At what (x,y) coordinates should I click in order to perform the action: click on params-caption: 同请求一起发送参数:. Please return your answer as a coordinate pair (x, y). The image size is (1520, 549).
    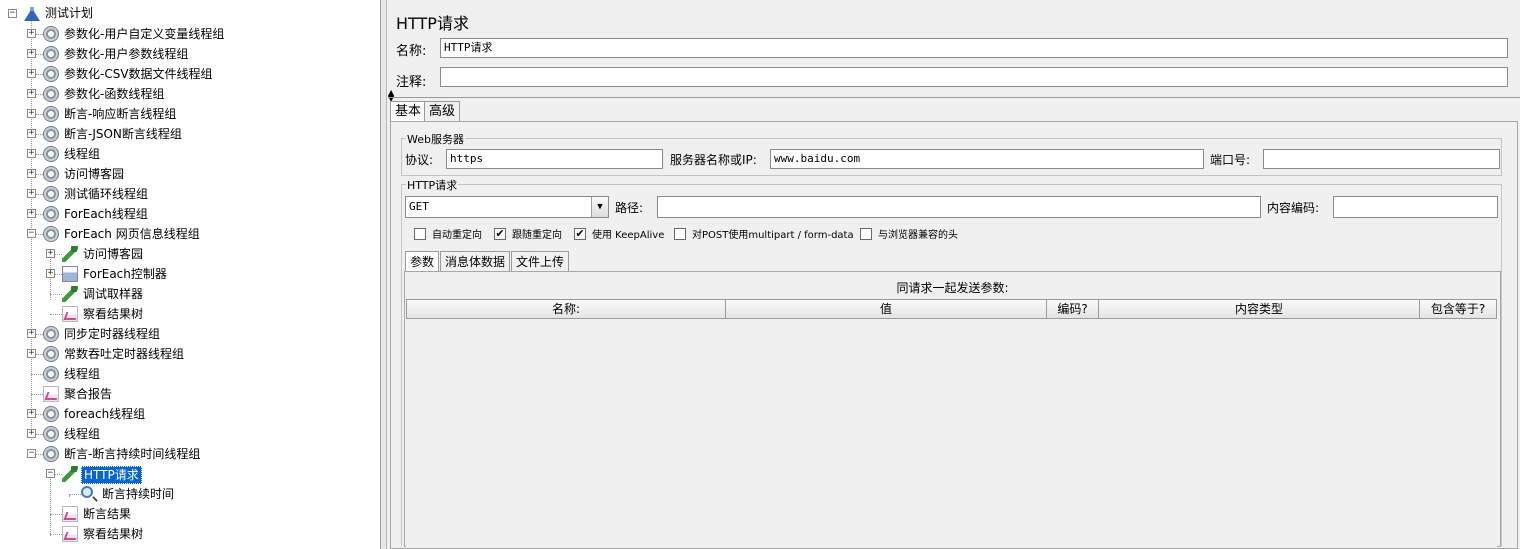
    Looking at the image, I should click on (952, 288).